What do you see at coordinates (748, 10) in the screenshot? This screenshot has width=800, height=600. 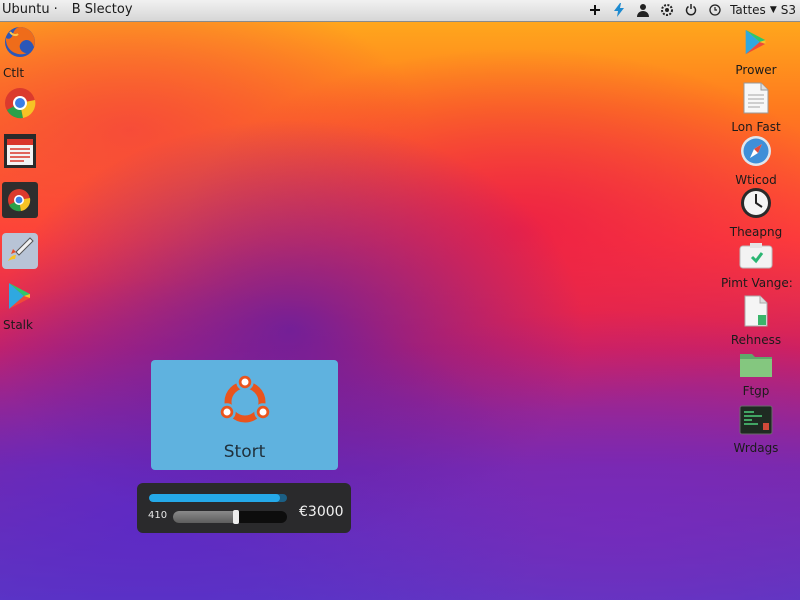 I see `user-name: Tattes` at bounding box center [748, 10].